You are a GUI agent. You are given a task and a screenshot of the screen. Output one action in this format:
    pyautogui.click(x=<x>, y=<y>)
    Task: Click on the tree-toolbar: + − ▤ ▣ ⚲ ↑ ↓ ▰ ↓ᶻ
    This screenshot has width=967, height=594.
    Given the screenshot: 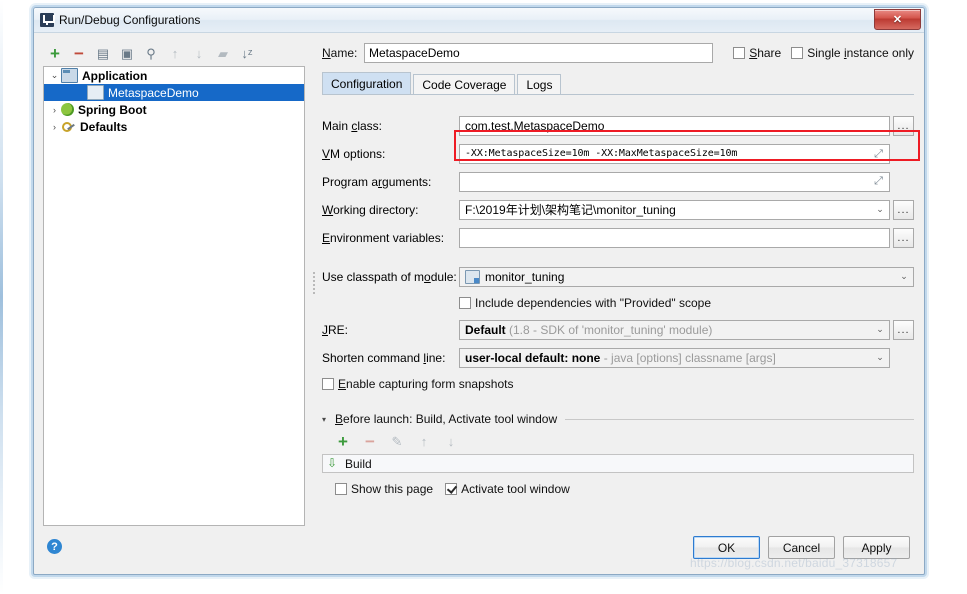 What is the action you would take?
    pyautogui.click(x=174, y=54)
    